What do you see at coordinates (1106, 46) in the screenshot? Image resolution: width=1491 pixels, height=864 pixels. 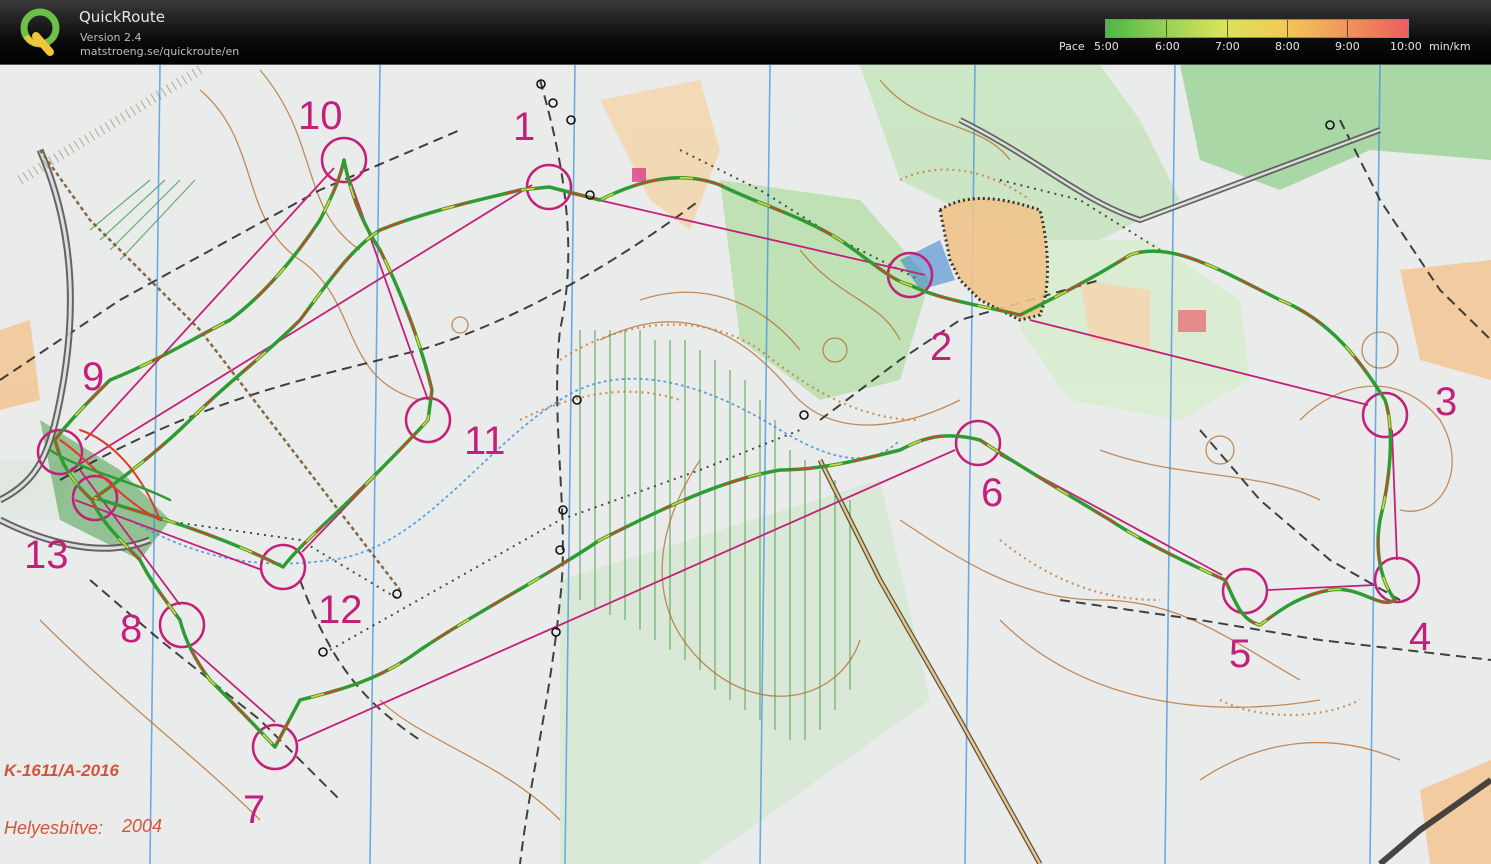 I see `pace-tick-1: 5:00` at bounding box center [1106, 46].